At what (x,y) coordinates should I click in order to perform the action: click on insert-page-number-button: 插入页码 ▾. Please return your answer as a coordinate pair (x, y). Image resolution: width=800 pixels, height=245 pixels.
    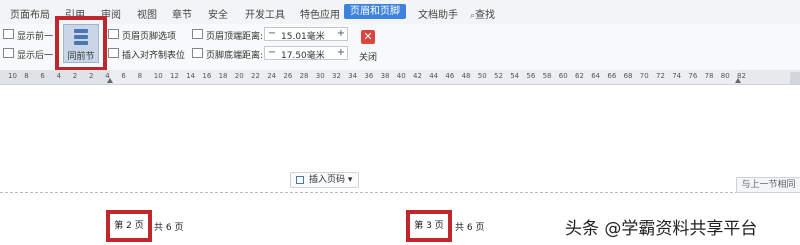
    Looking at the image, I should click on (325, 180).